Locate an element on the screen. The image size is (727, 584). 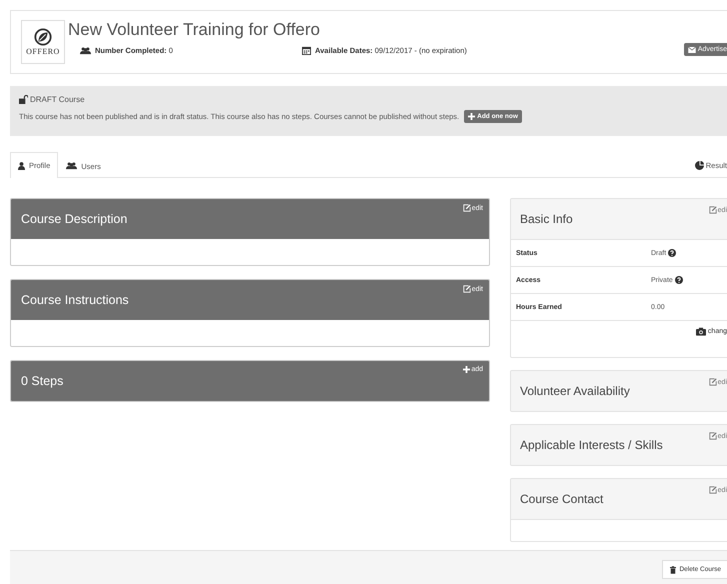
unlock-icon is located at coordinates (23, 99).